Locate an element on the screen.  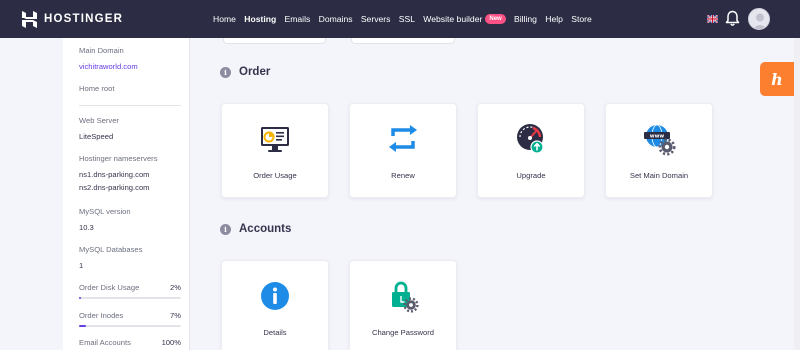
disk-usage-progress-fill is located at coordinates (80, 298).